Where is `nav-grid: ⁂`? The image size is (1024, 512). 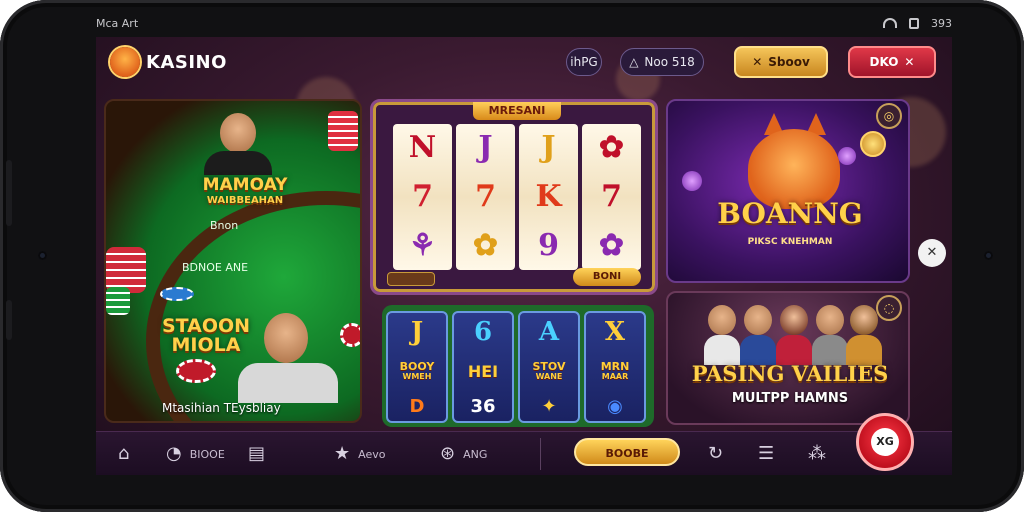 nav-grid: ⁂ is located at coordinates (817, 454).